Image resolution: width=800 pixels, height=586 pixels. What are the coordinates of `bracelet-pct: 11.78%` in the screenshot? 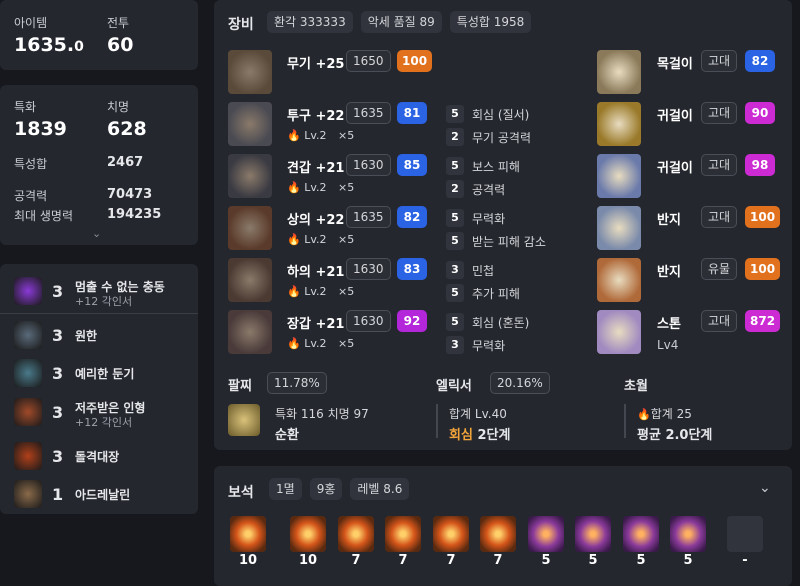 It's located at (297, 383).